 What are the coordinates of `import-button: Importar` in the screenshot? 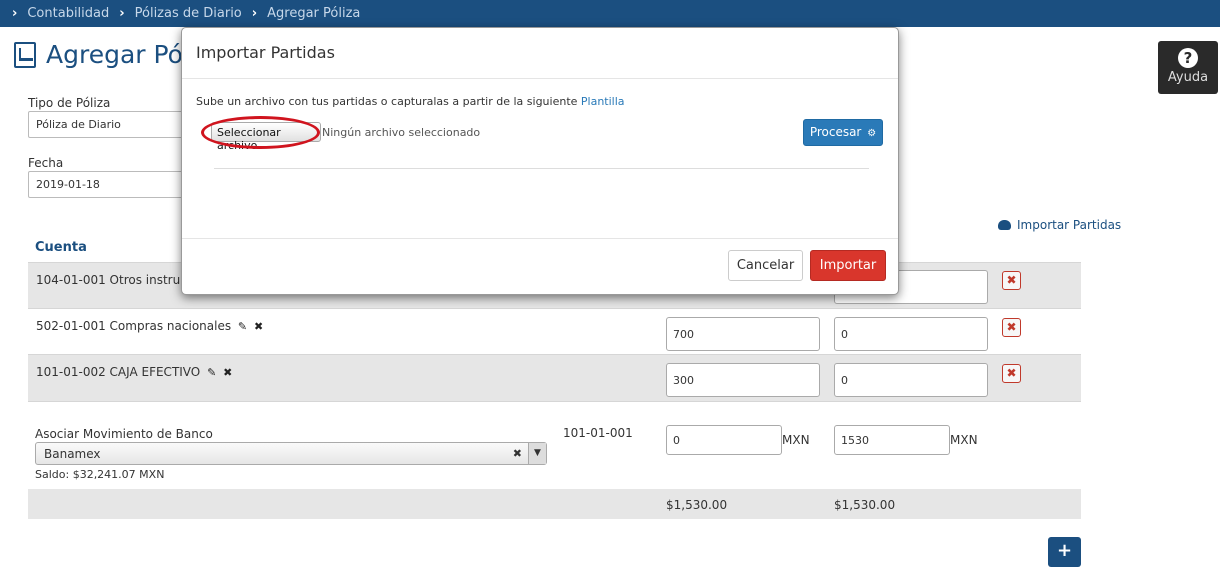 It's located at (848, 265).